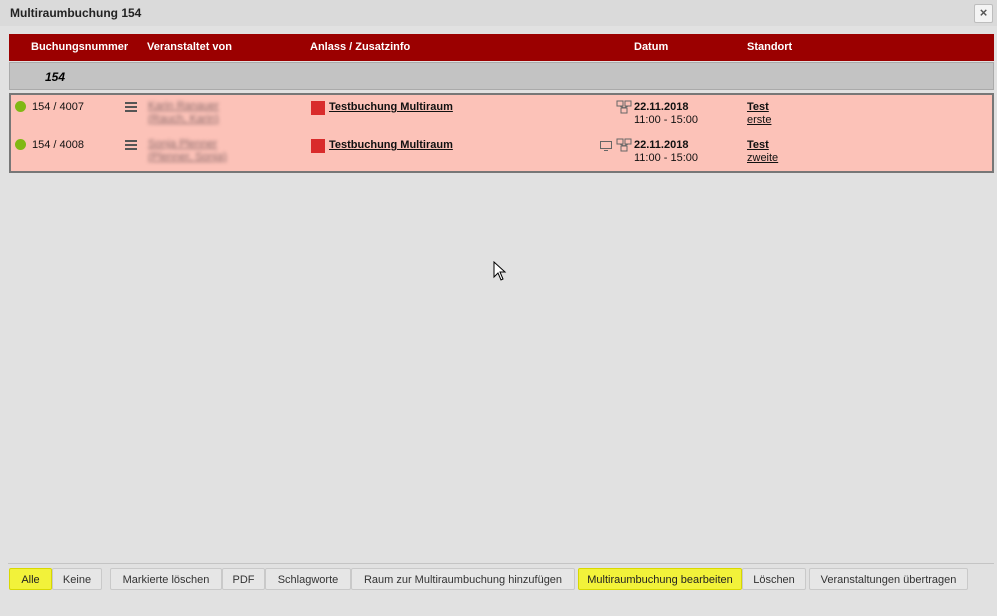 This screenshot has height=616, width=997. What do you see at coordinates (463, 579) in the screenshot?
I see `add-room-button: Raum zur Multiraumbuchung hinzufügen` at bounding box center [463, 579].